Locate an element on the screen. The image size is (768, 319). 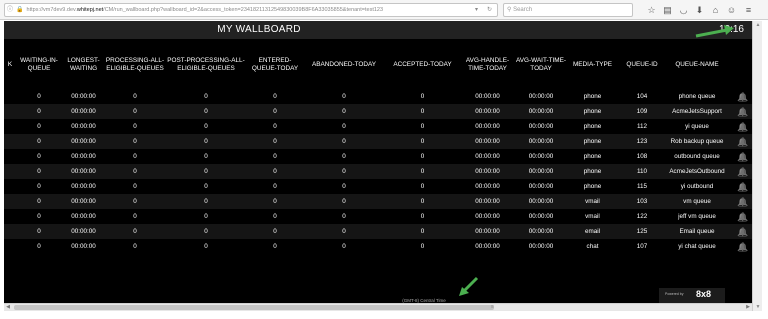
table-cell: 109 is located at coordinates (642, 111).